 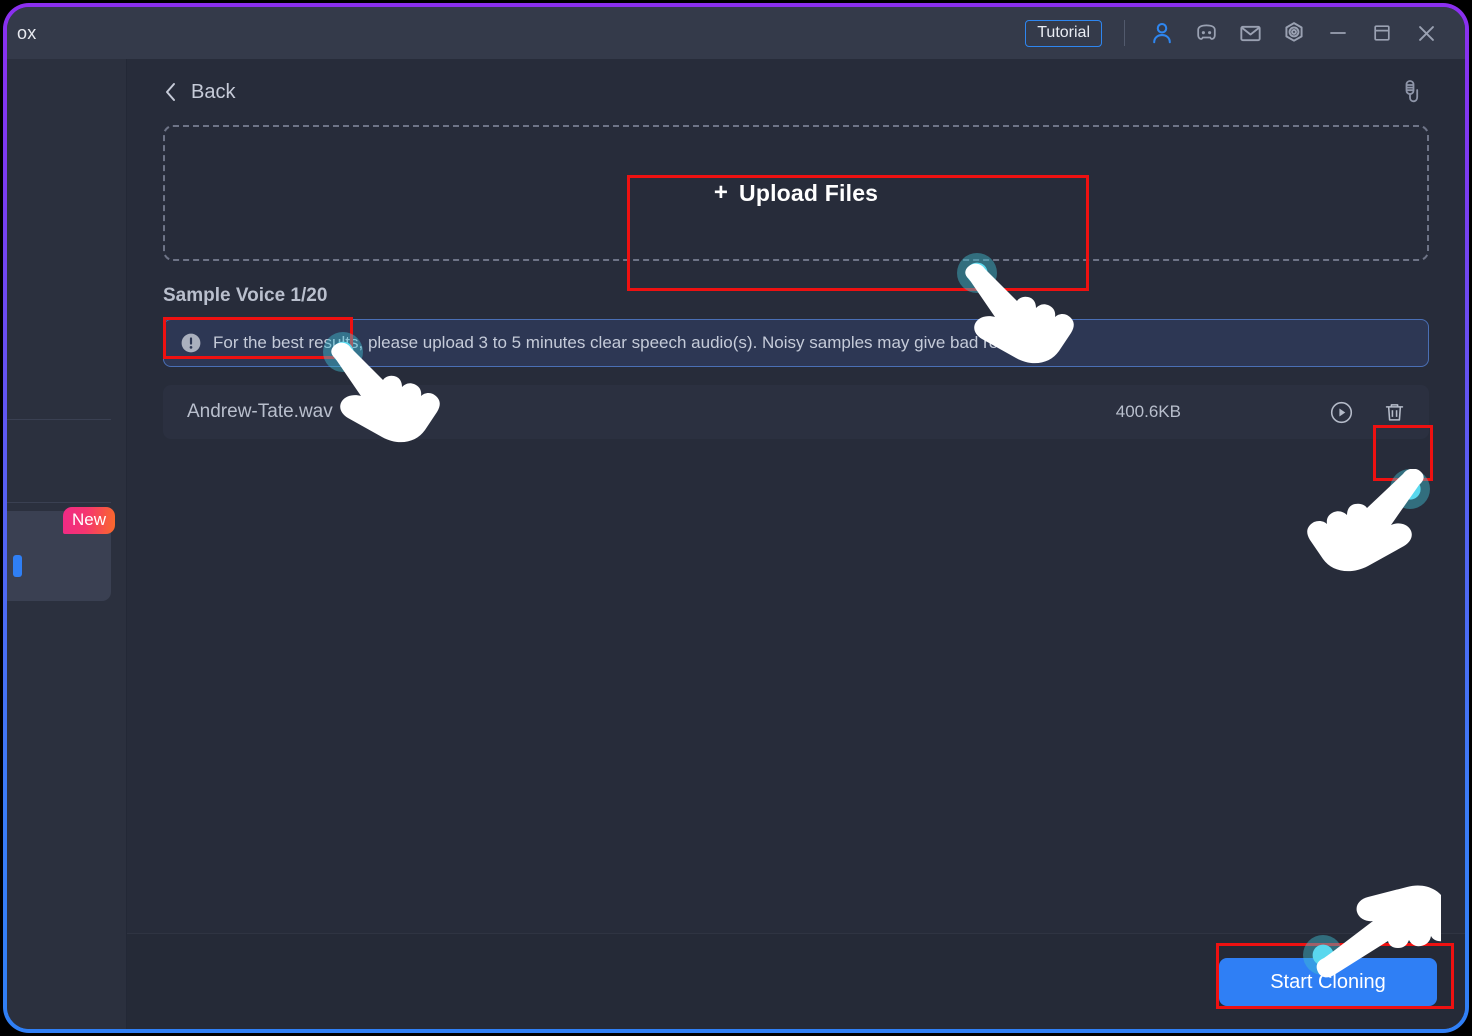 I want to click on maximize-icon, so click(x=1382, y=33).